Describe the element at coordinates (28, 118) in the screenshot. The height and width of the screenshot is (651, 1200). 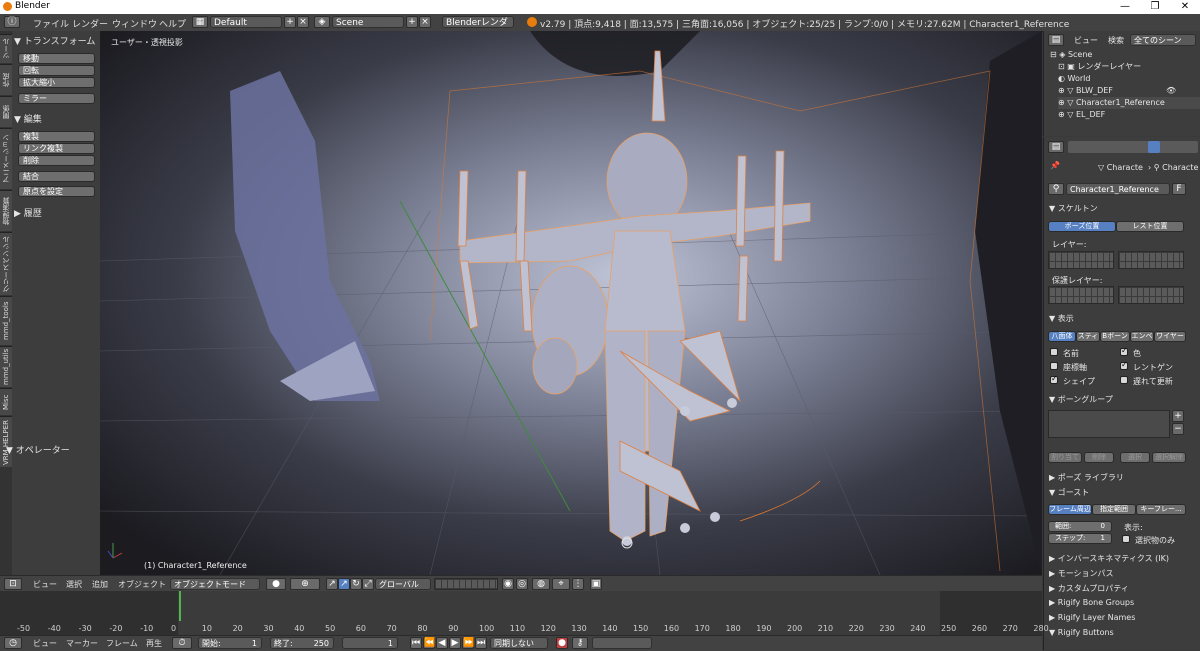
I see `edit-panel-header: ▼ 編集` at that location.